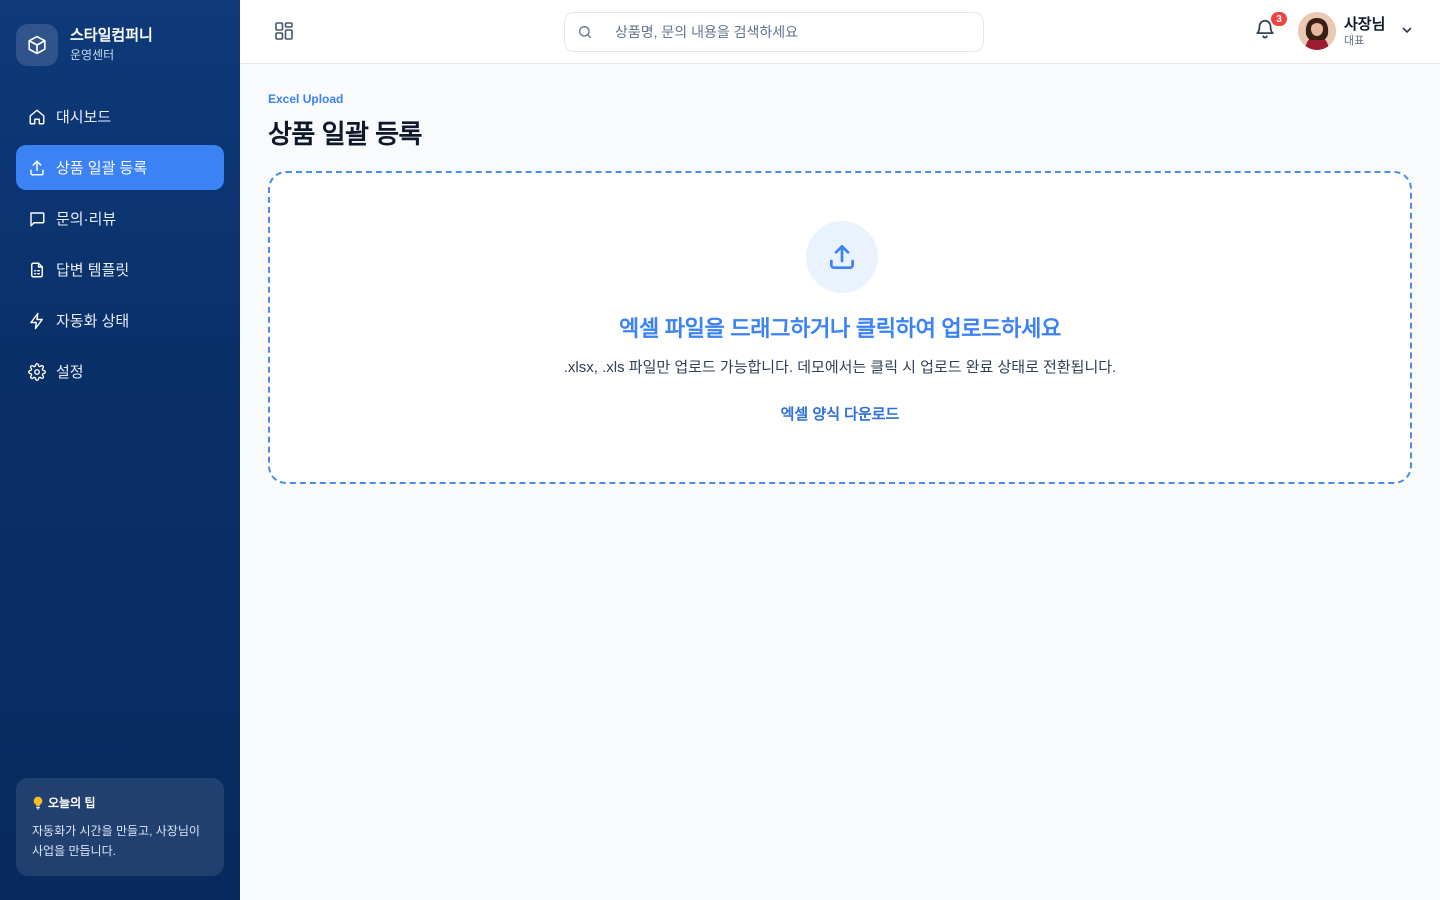  What do you see at coordinates (792, 32) in the screenshot?
I see `search-input` at bounding box center [792, 32].